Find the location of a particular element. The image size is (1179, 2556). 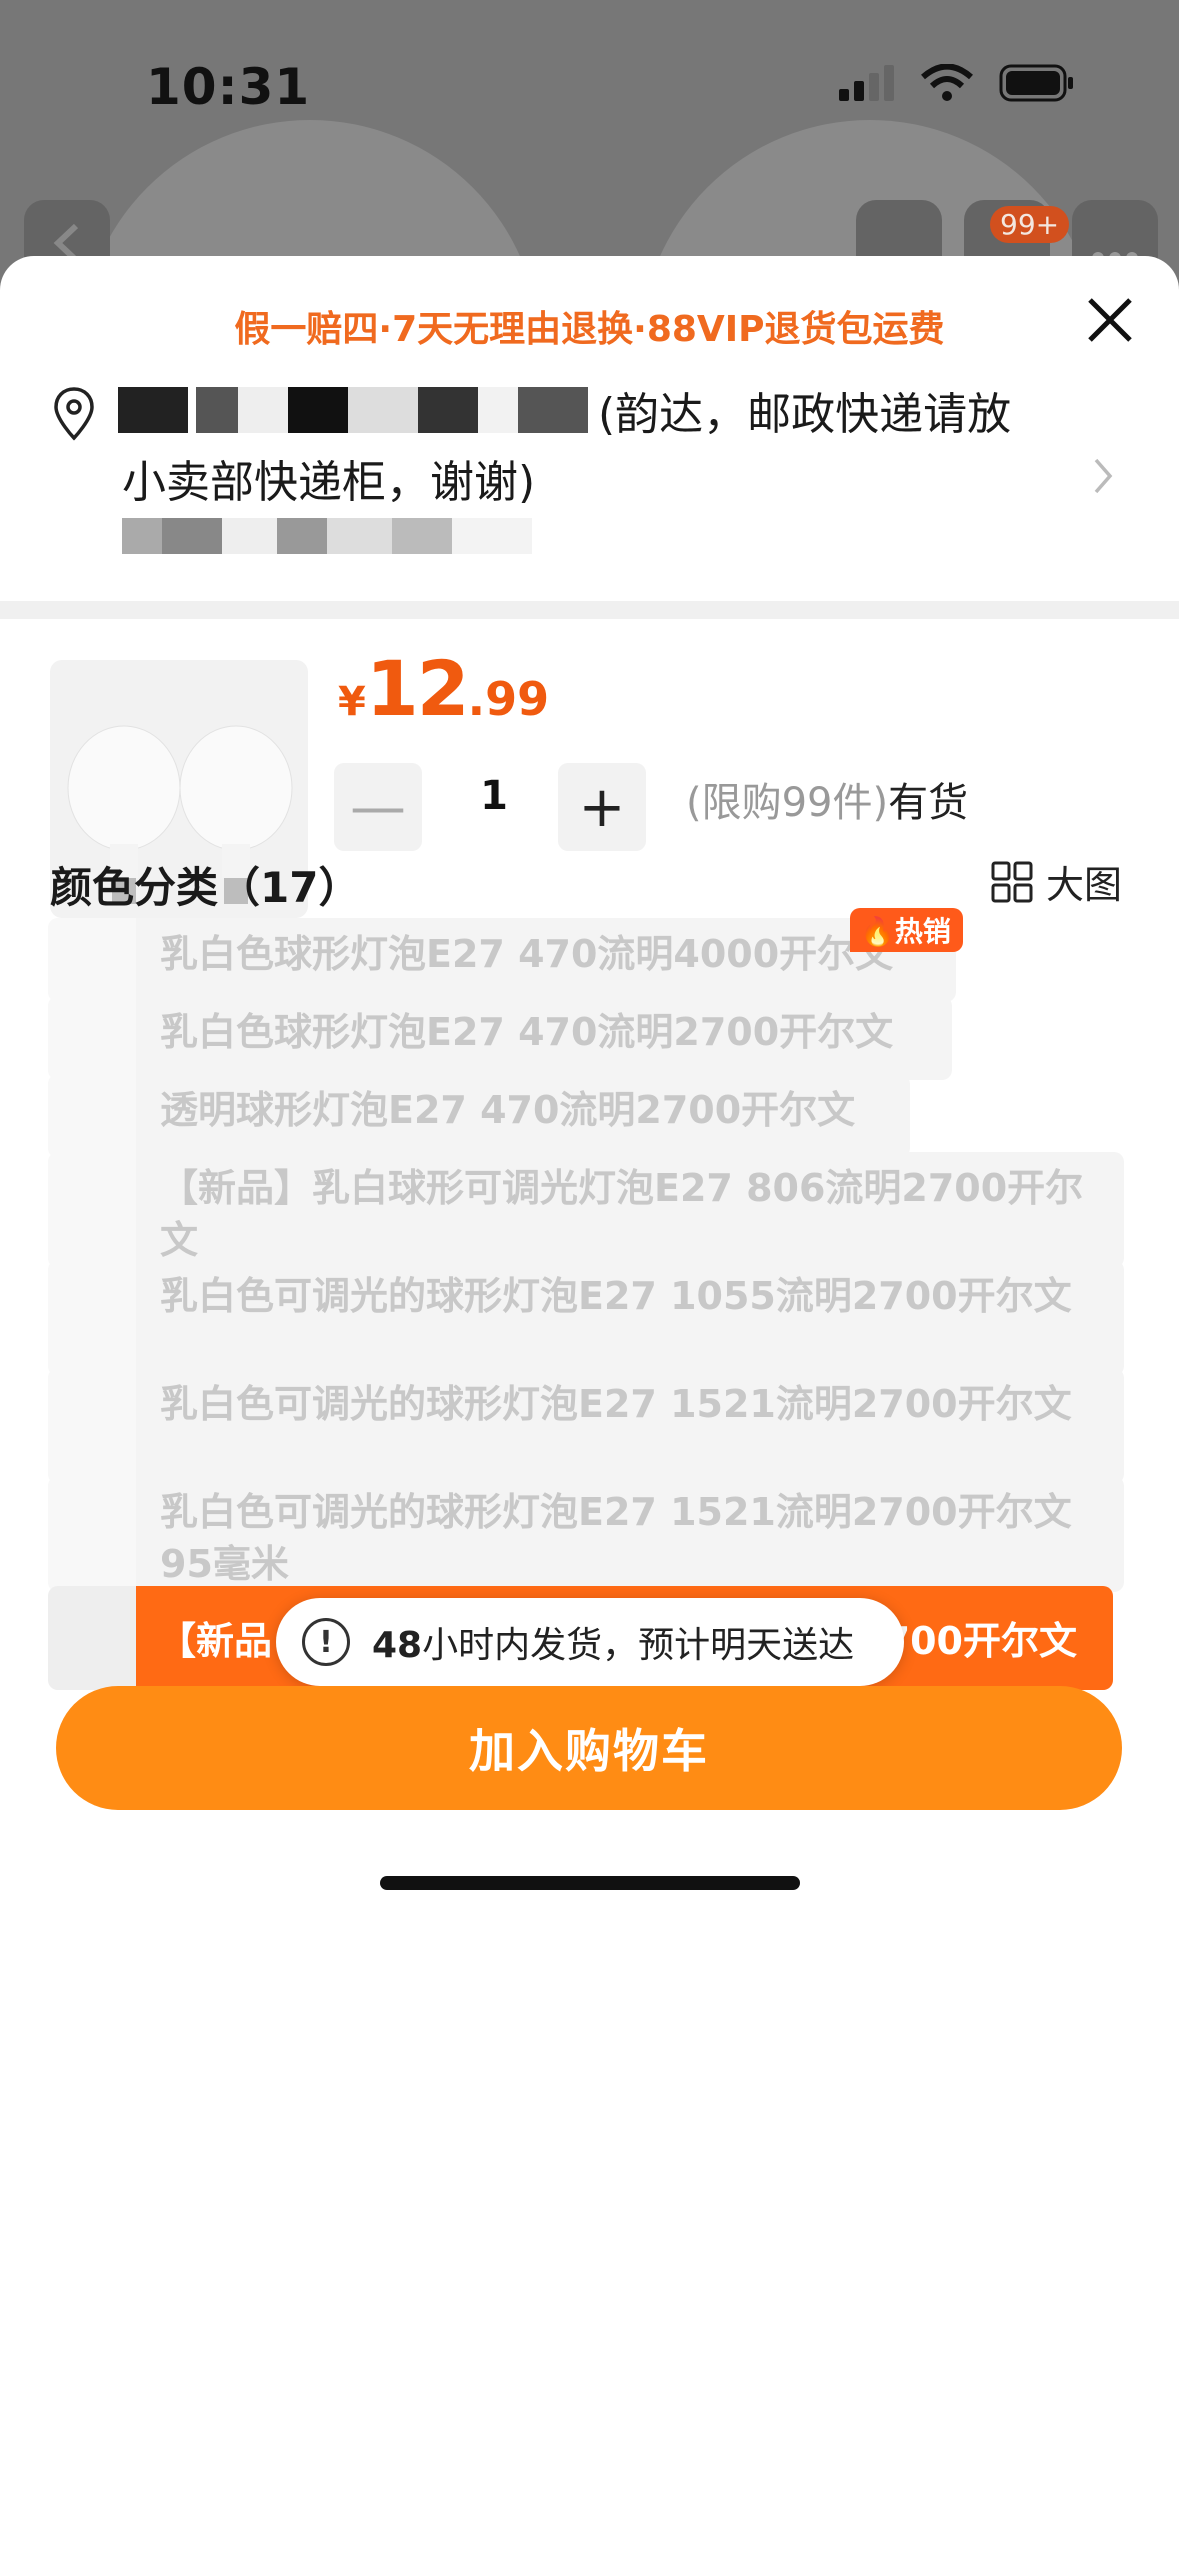

signal-icon is located at coordinates (866, 83).